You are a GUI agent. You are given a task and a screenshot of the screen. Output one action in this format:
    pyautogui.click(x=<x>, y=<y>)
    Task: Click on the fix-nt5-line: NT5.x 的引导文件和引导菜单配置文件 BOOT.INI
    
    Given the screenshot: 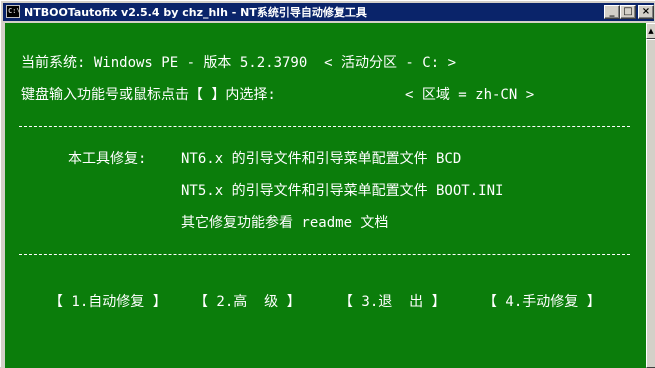 What is the action you would take?
    pyautogui.click(x=342, y=191)
    